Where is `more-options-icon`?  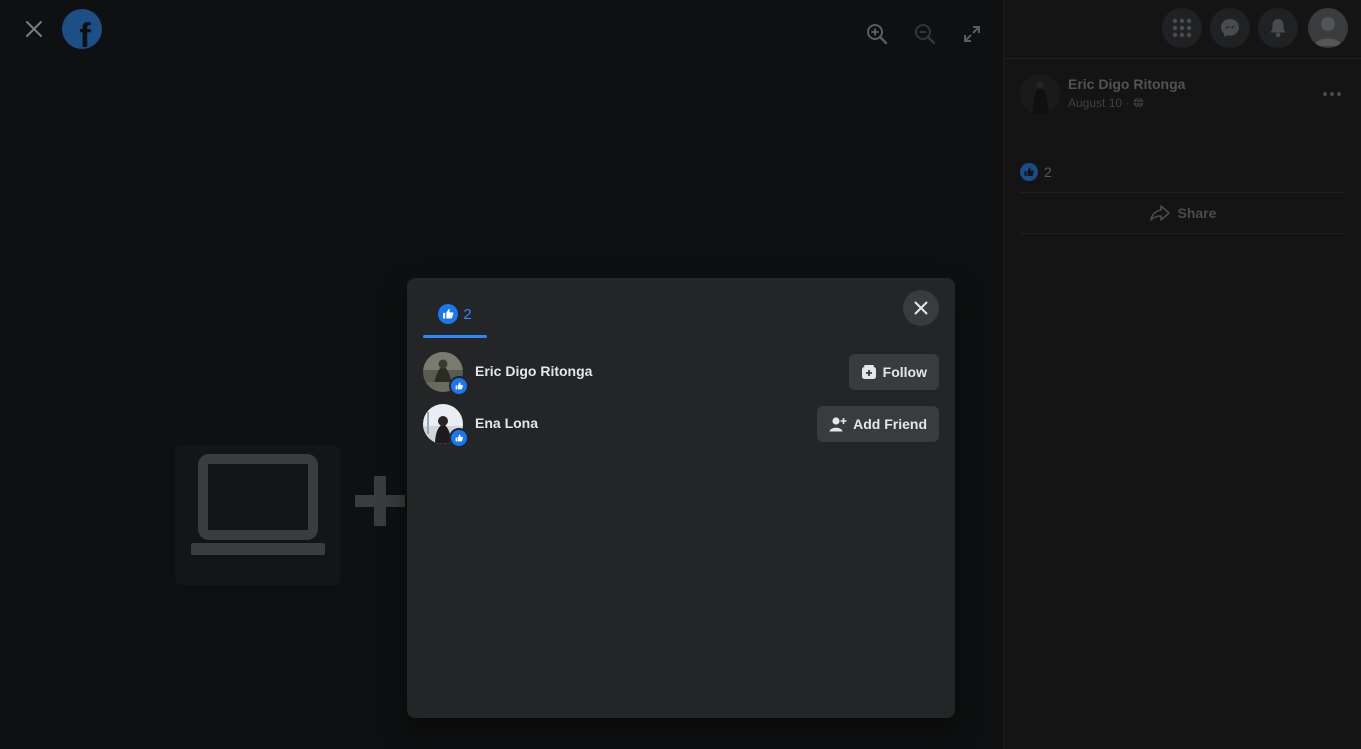
more-options-icon is located at coordinates (1332, 94).